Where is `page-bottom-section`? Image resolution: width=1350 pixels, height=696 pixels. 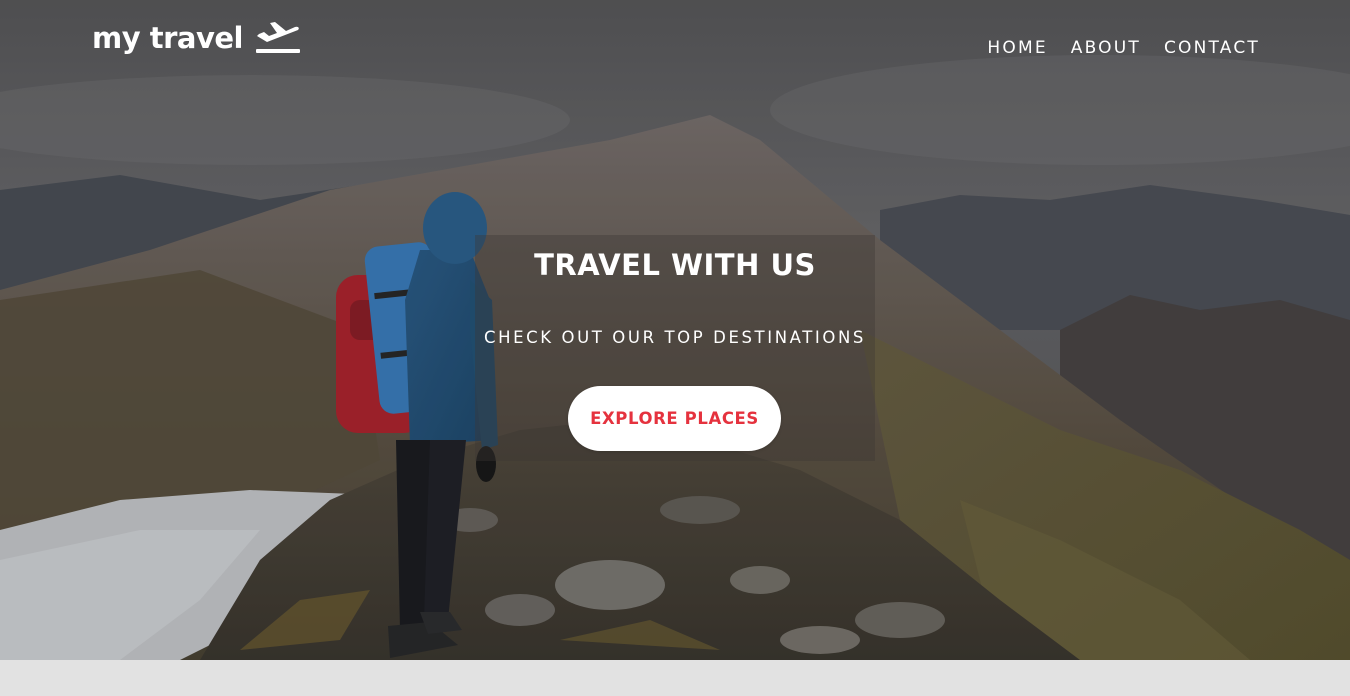
page-bottom-section is located at coordinates (675, 678).